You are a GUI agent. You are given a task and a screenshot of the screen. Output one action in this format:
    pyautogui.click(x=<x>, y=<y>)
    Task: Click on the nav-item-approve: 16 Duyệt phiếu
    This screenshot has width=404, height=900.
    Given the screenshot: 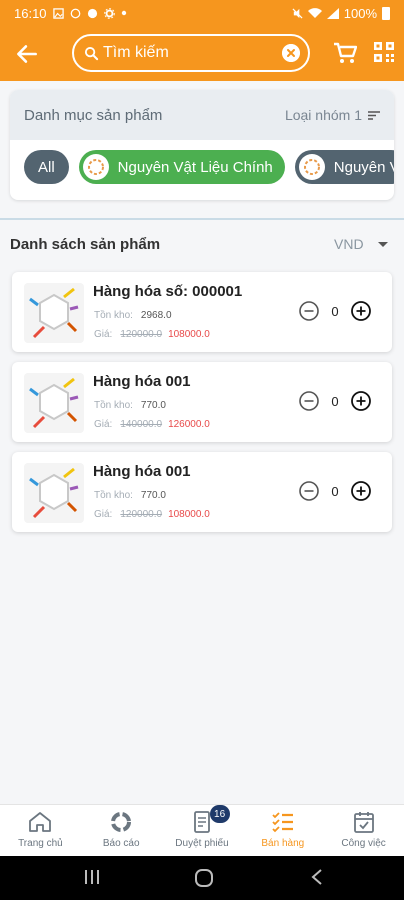 What is the action you would take?
    pyautogui.click(x=202, y=830)
    